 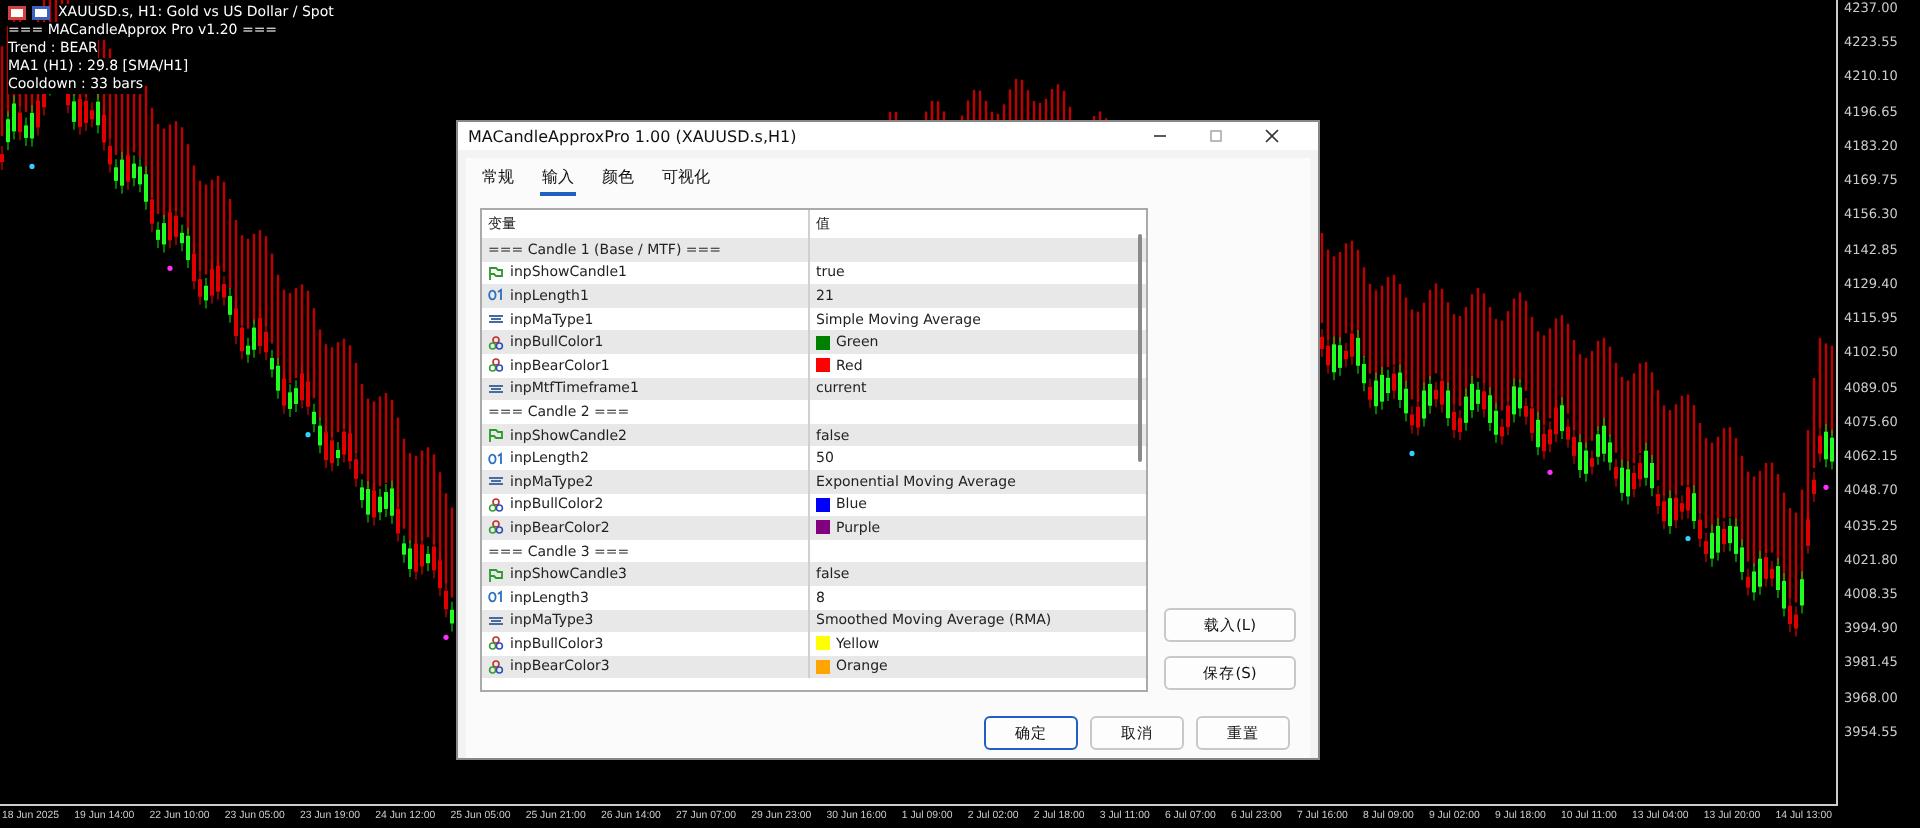 What do you see at coordinates (1140, 348) in the screenshot?
I see `scrollbar` at bounding box center [1140, 348].